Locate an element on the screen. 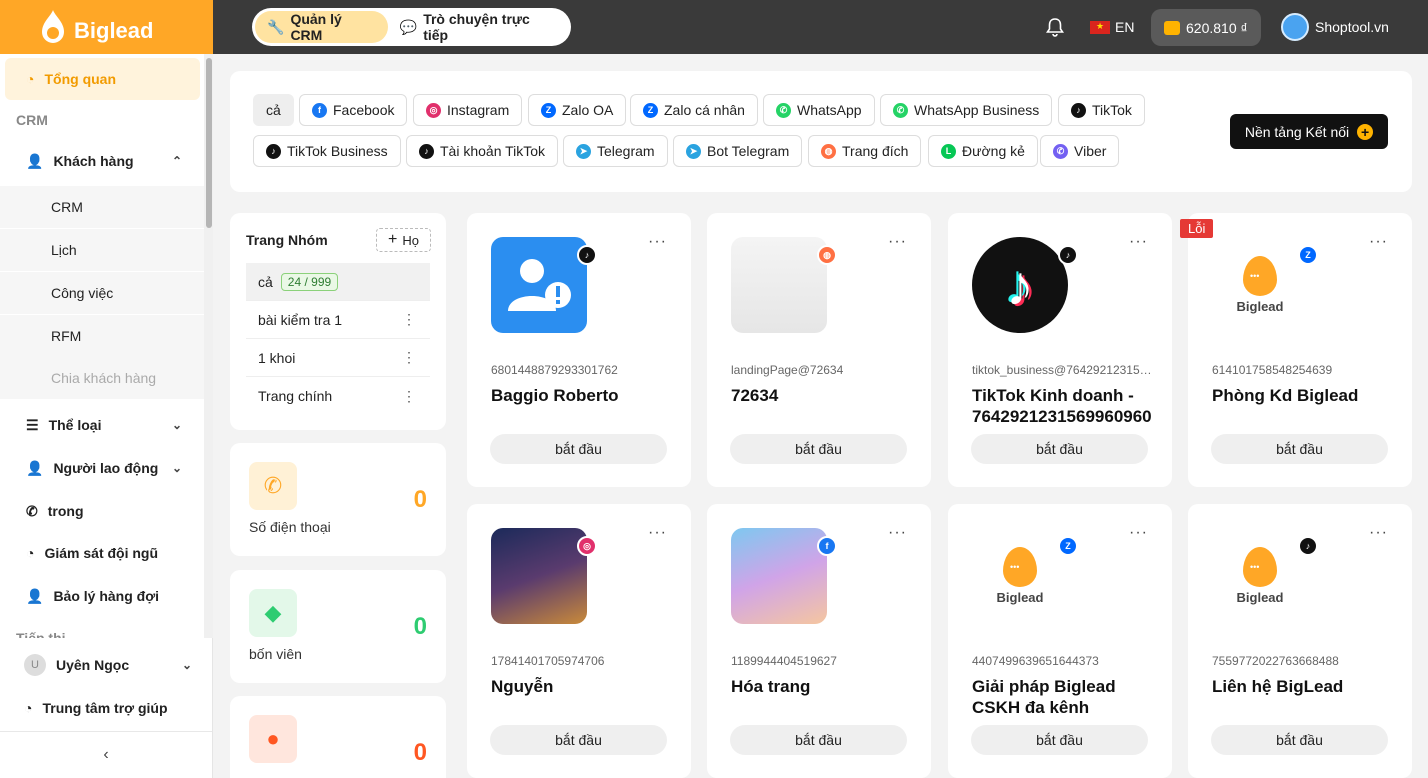 This screenshot has width=1428, height=778. group-row-all: cả 24 / 999 is located at coordinates (338, 282).